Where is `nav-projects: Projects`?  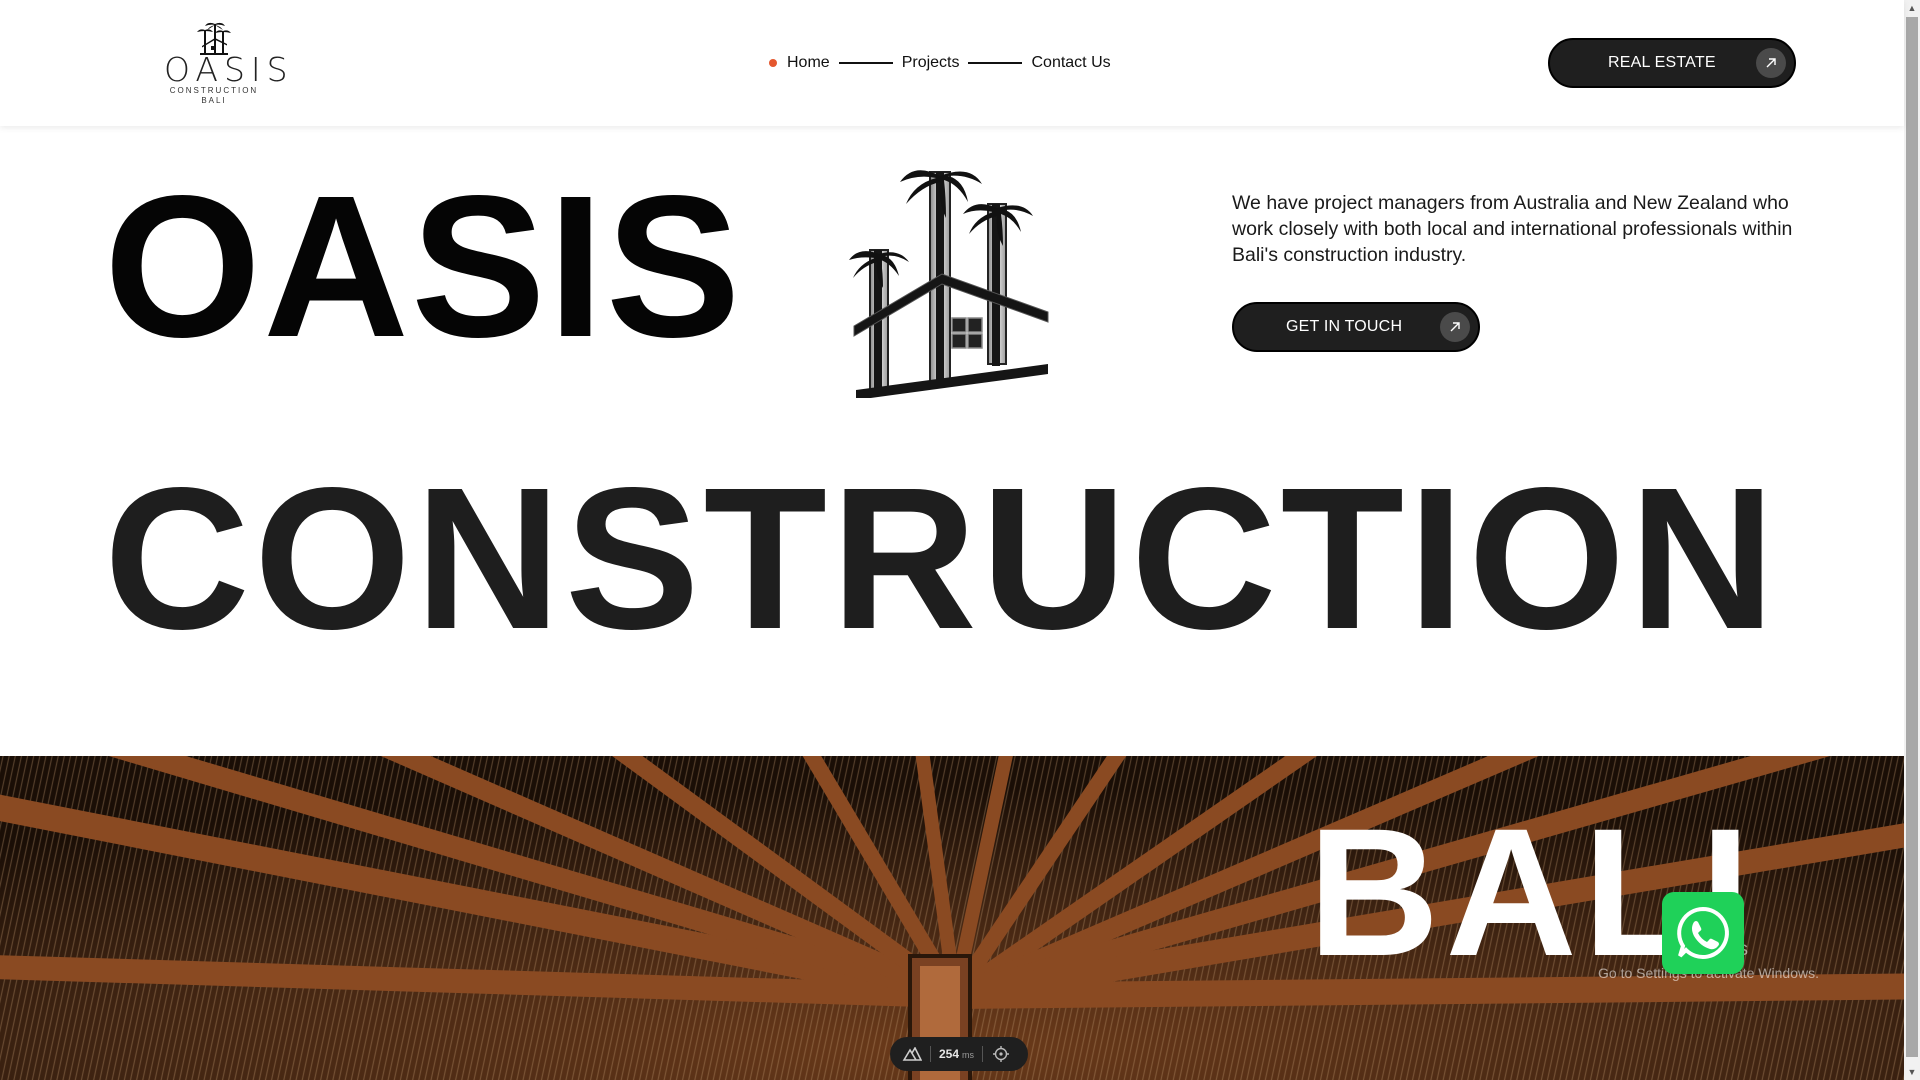
nav-projects: Projects is located at coordinates (931, 63).